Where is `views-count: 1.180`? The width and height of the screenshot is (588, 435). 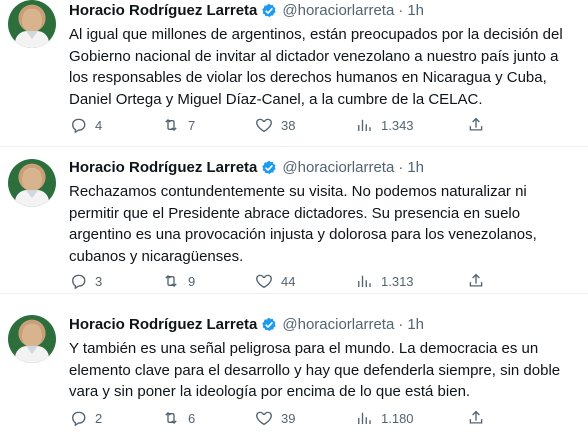 views-count: 1.180 is located at coordinates (397, 418).